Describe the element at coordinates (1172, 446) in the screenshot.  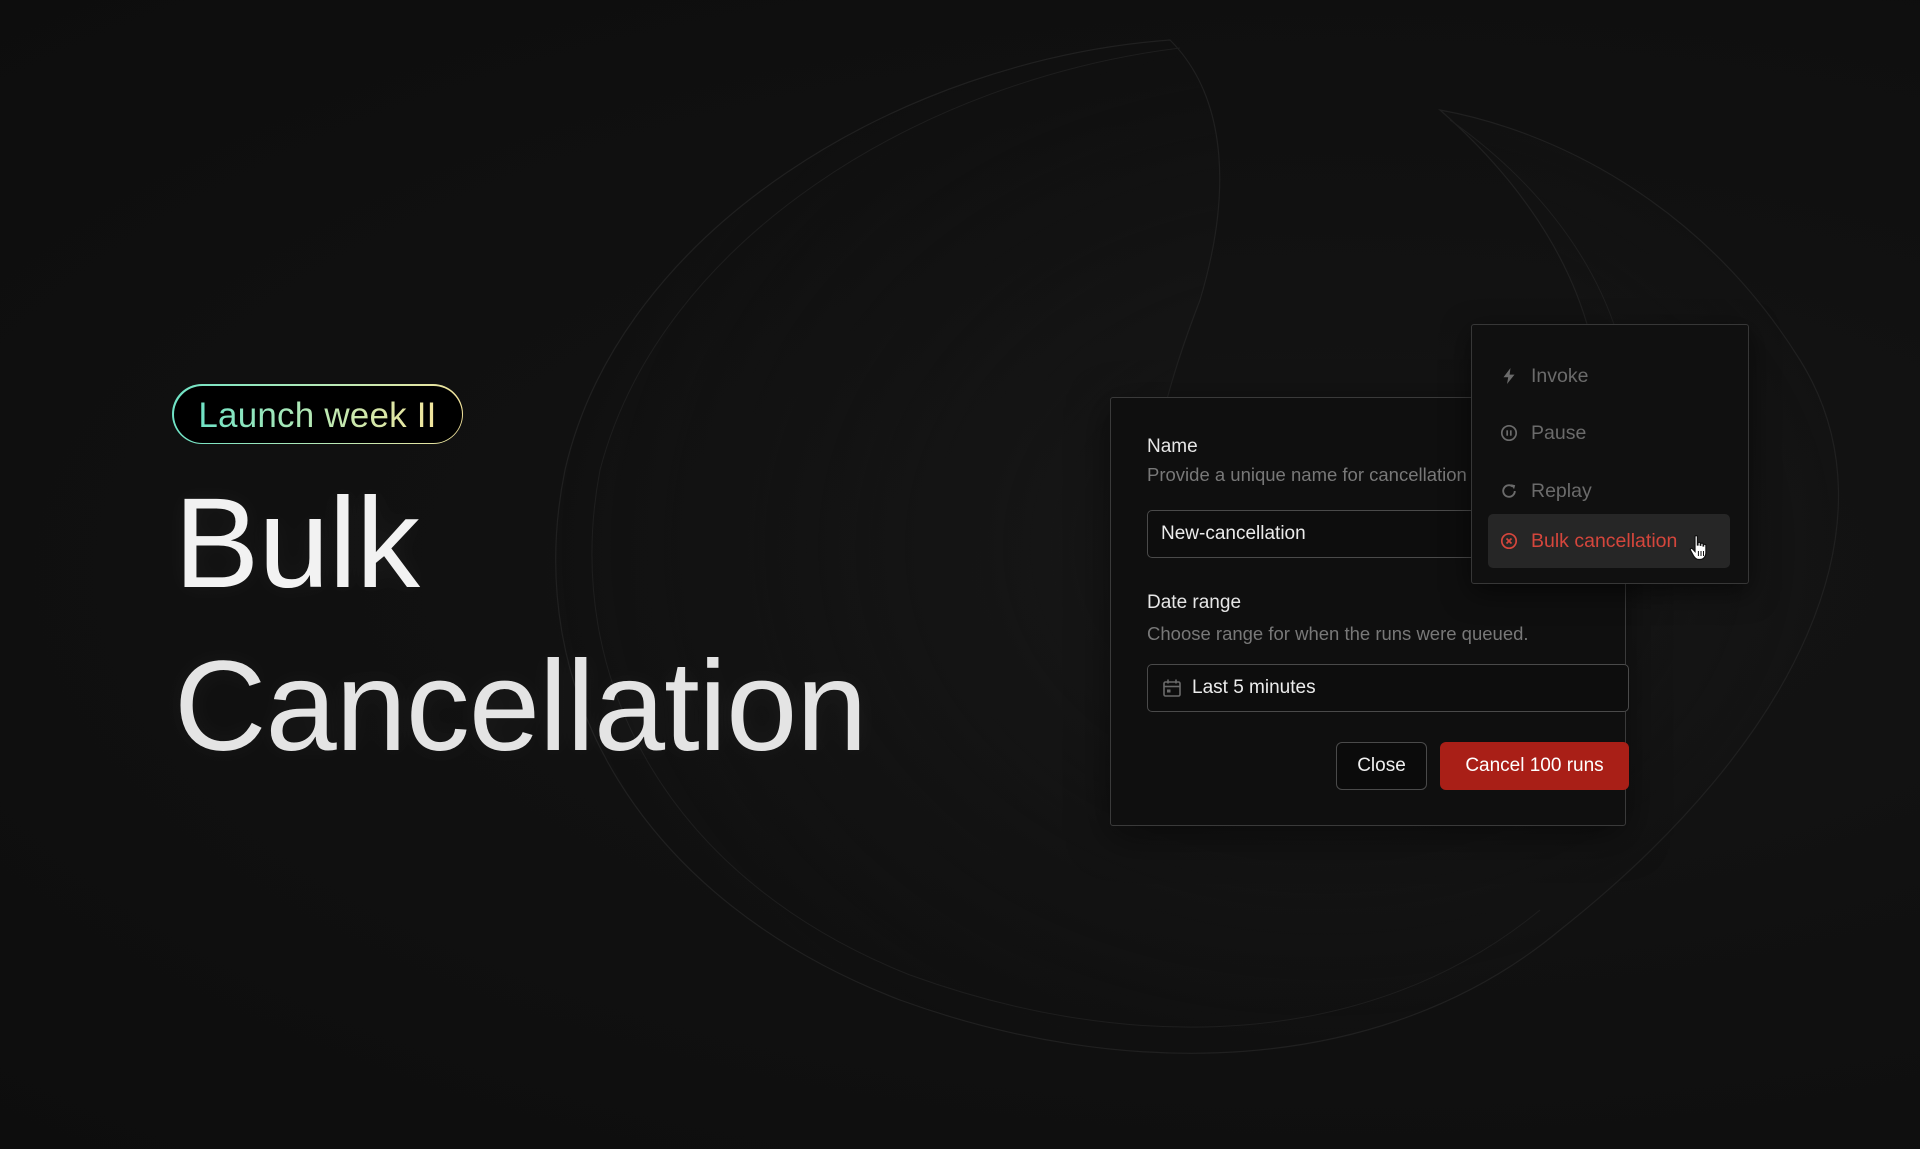
I see `name-label: Name` at that location.